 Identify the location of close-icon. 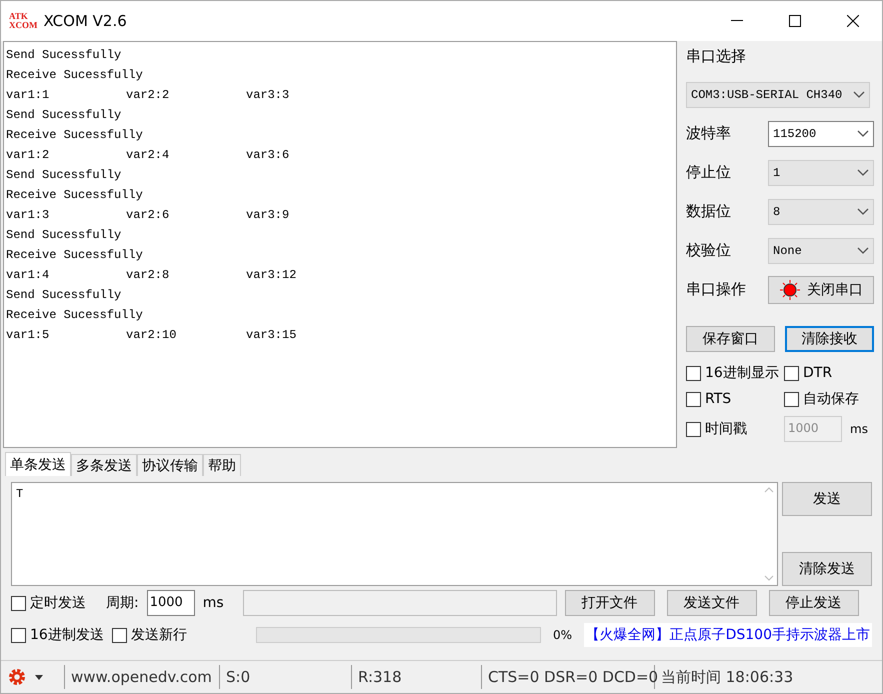
(853, 21).